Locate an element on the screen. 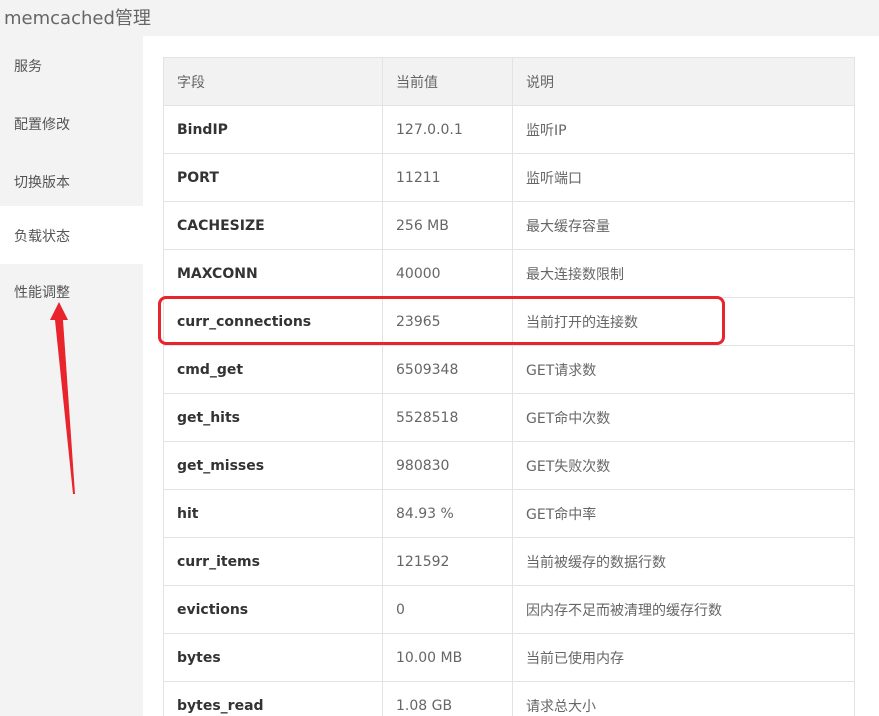  table-row: cmd_get 6509348 GET请求数 is located at coordinates (509, 369).